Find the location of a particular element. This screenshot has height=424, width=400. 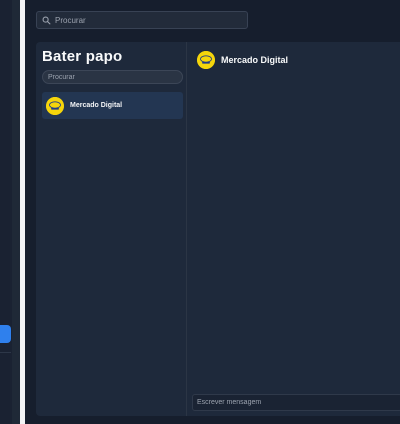

top-search-input is located at coordinates (145, 20).